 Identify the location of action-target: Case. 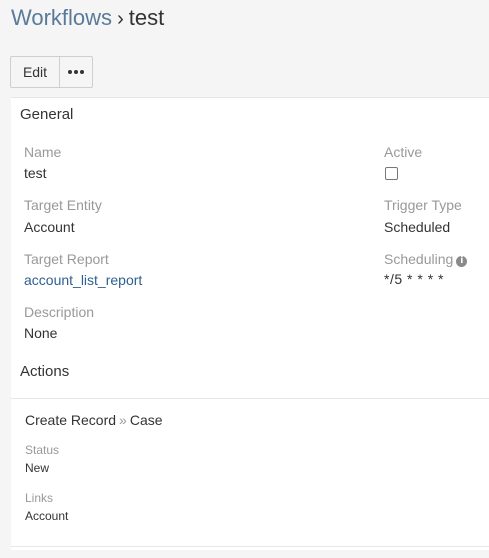
(146, 420).